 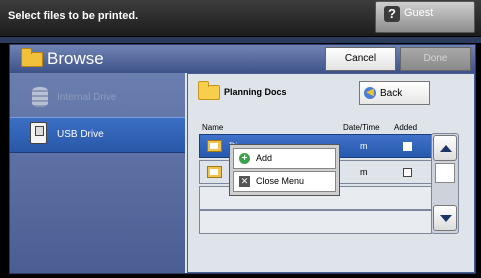 I want to click on column-header-added: Added, so click(x=405, y=127).